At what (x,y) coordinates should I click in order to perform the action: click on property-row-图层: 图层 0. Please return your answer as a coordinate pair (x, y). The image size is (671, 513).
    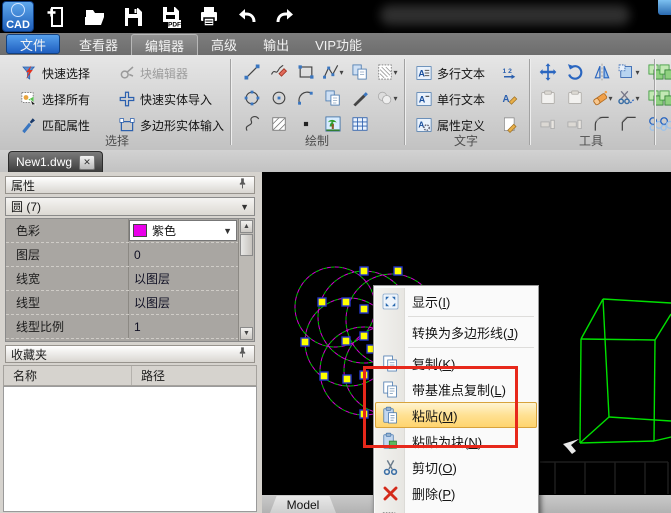
    Looking at the image, I should click on (122, 255).